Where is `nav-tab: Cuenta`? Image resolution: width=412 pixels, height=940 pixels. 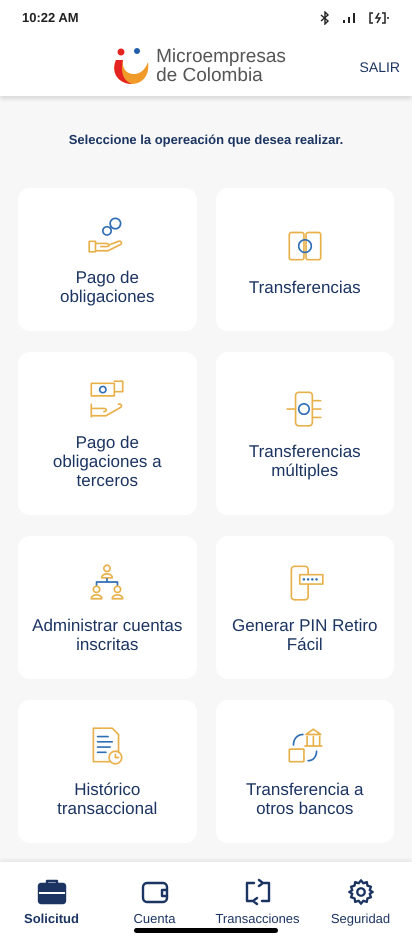 nav-tab: Cuenta is located at coordinates (154, 903).